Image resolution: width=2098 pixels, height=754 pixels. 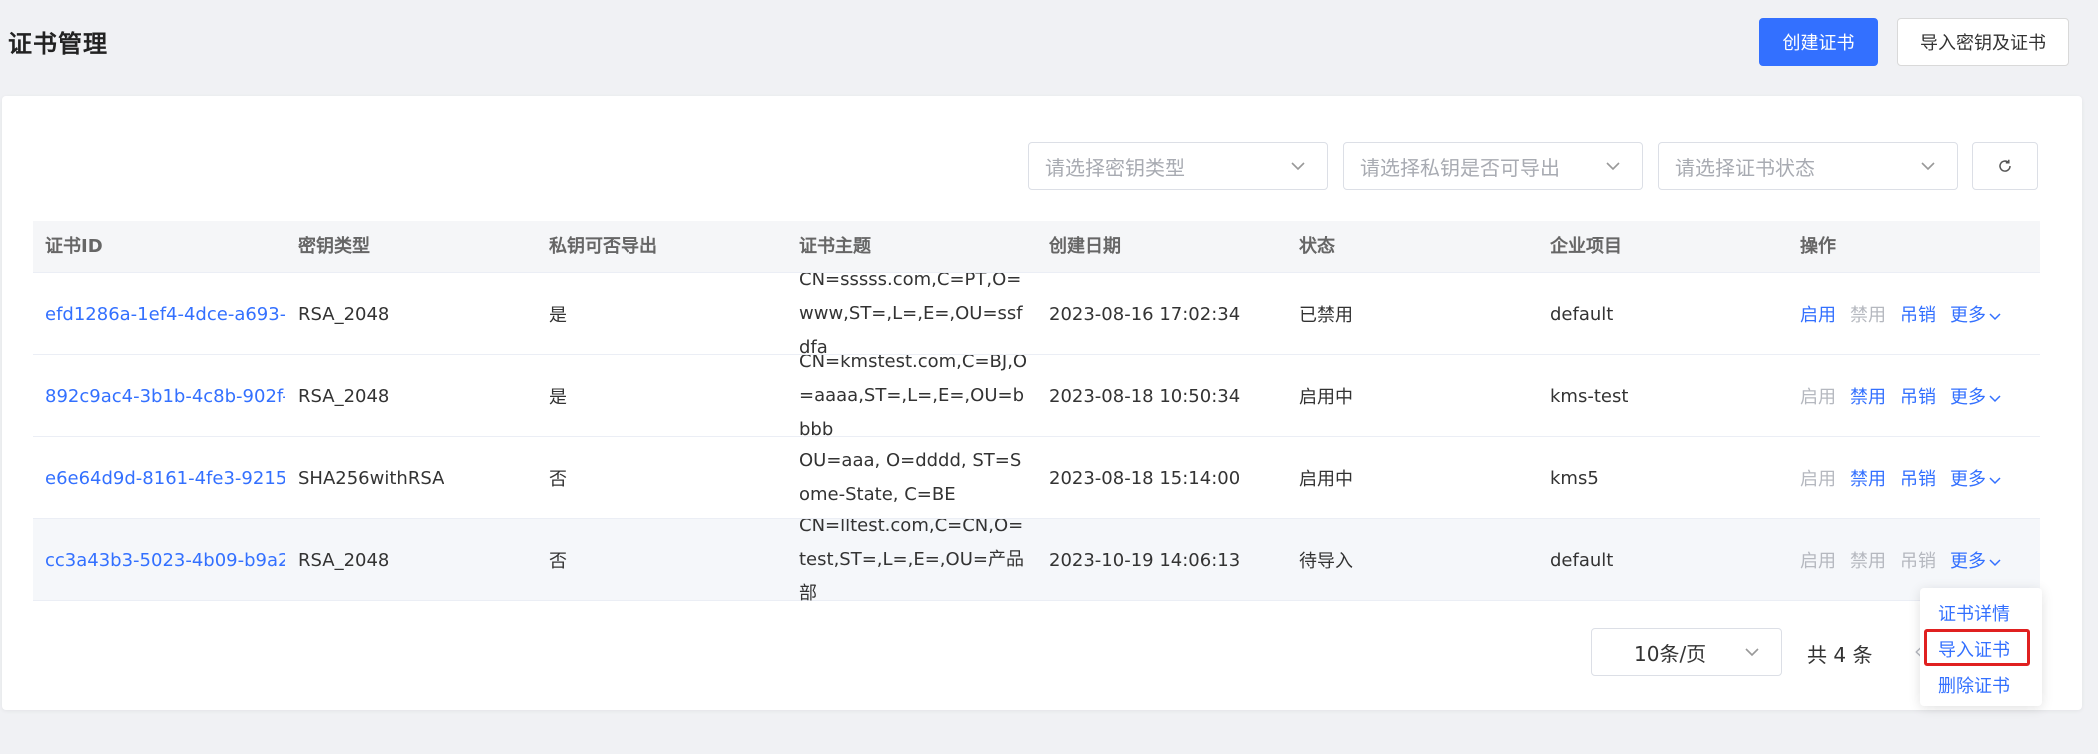 I want to click on page-title: 证书管理, so click(x=58, y=44).